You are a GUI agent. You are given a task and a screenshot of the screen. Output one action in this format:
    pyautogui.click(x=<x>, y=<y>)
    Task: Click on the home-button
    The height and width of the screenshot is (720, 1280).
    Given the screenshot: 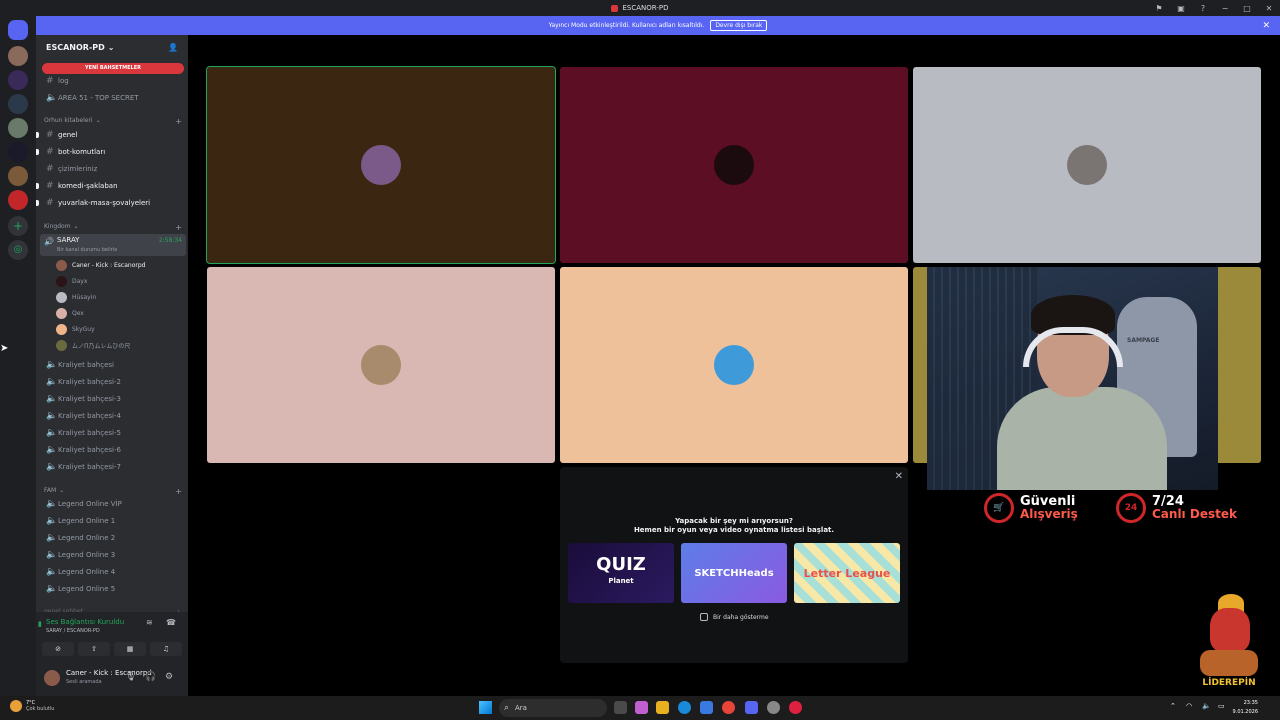 What is the action you would take?
    pyautogui.click(x=18, y=30)
    